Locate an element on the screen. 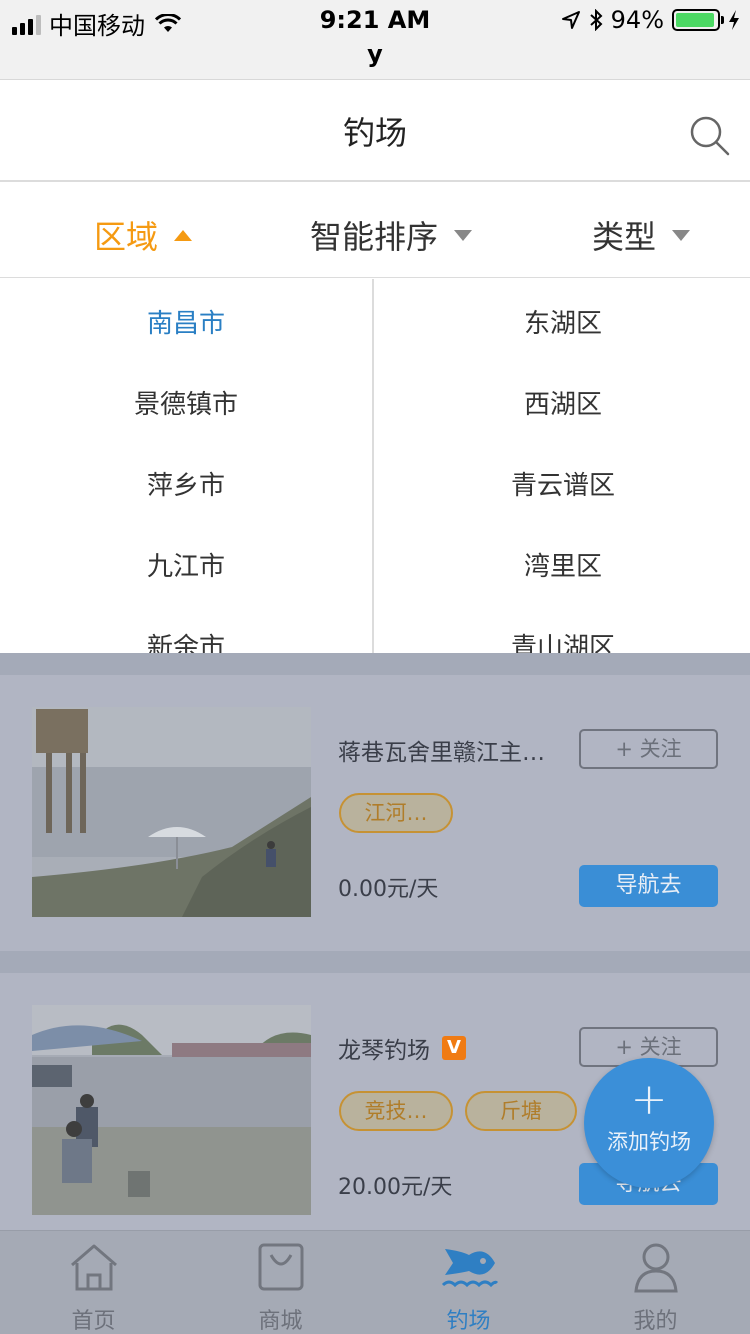  city-option: 萍乡市 is located at coordinates (186, 483).